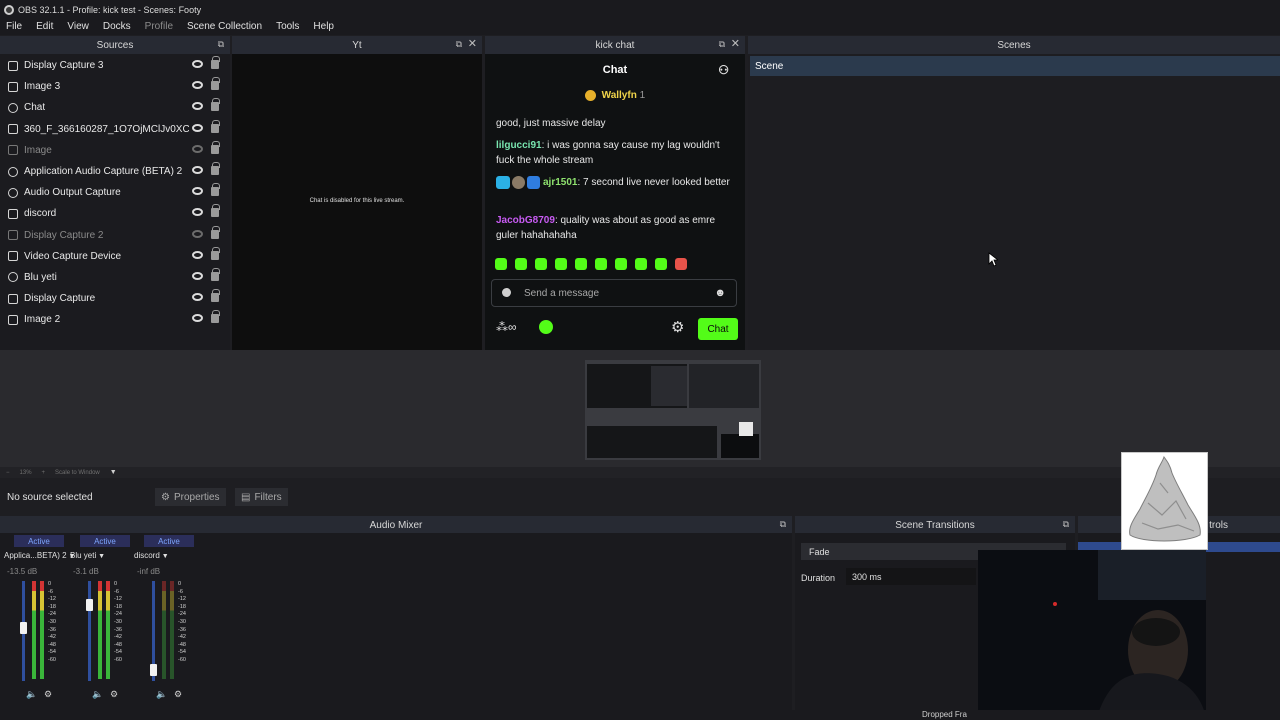 The height and width of the screenshot is (720, 1280). What do you see at coordinates (117, 26) in the screenshot?
I see `menu-docks: Docks` at bounding box center [117, 26].